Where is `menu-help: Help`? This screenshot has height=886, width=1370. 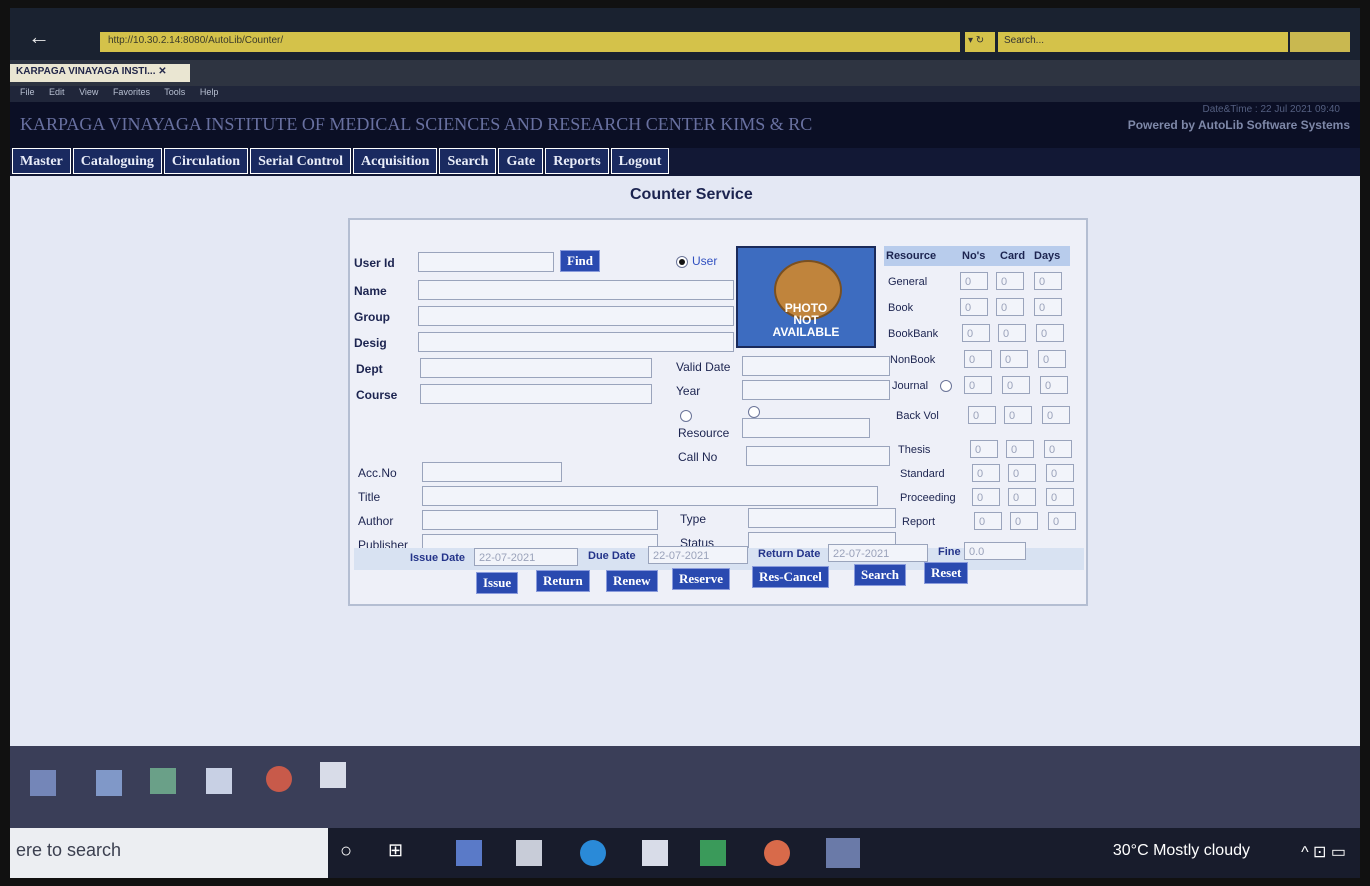 menu-help: Help is located at coordinates (209, 92).